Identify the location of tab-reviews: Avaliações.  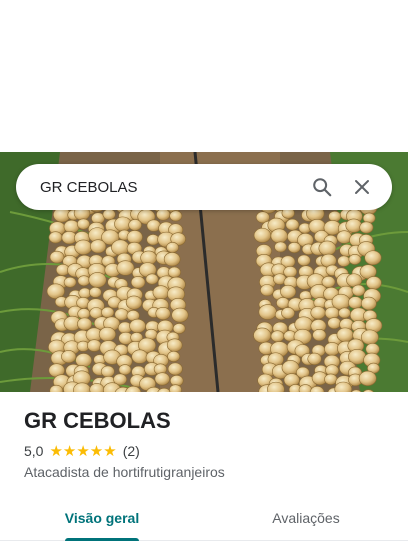
(306, 518).